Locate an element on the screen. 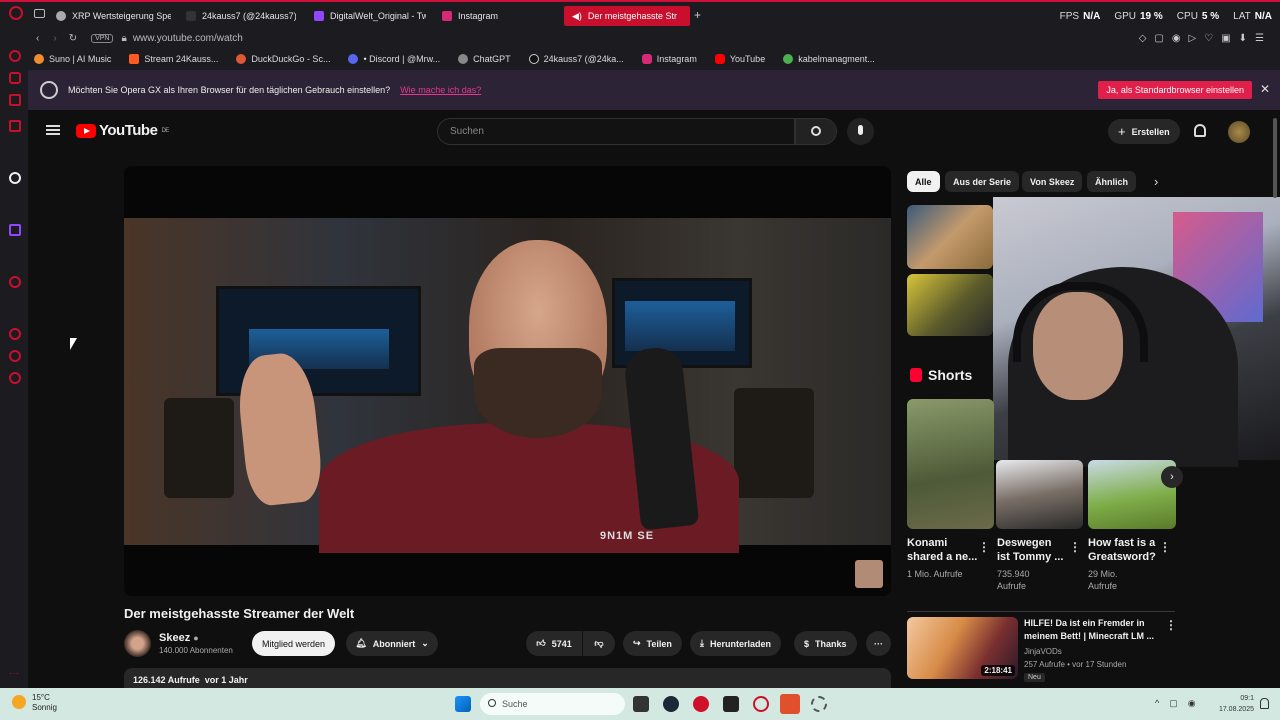 Image resolution: width=1280 pixels, height=720 pixels. duckduckgo-icon is located at coordinates (241, 59).